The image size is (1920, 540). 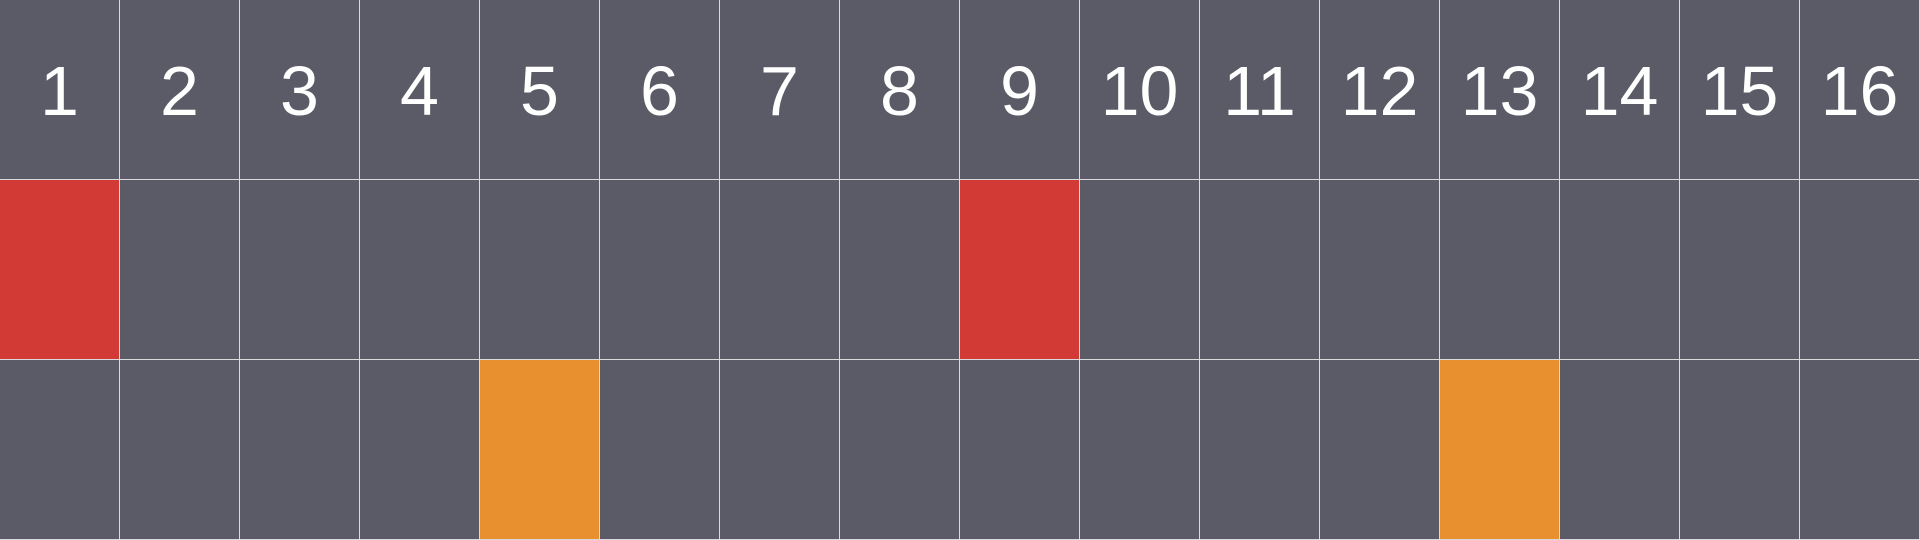 What do you see at coordinates (780, 90) in the screenshot?
I see `step-number-7: 7` at bounding box center [780, 90].